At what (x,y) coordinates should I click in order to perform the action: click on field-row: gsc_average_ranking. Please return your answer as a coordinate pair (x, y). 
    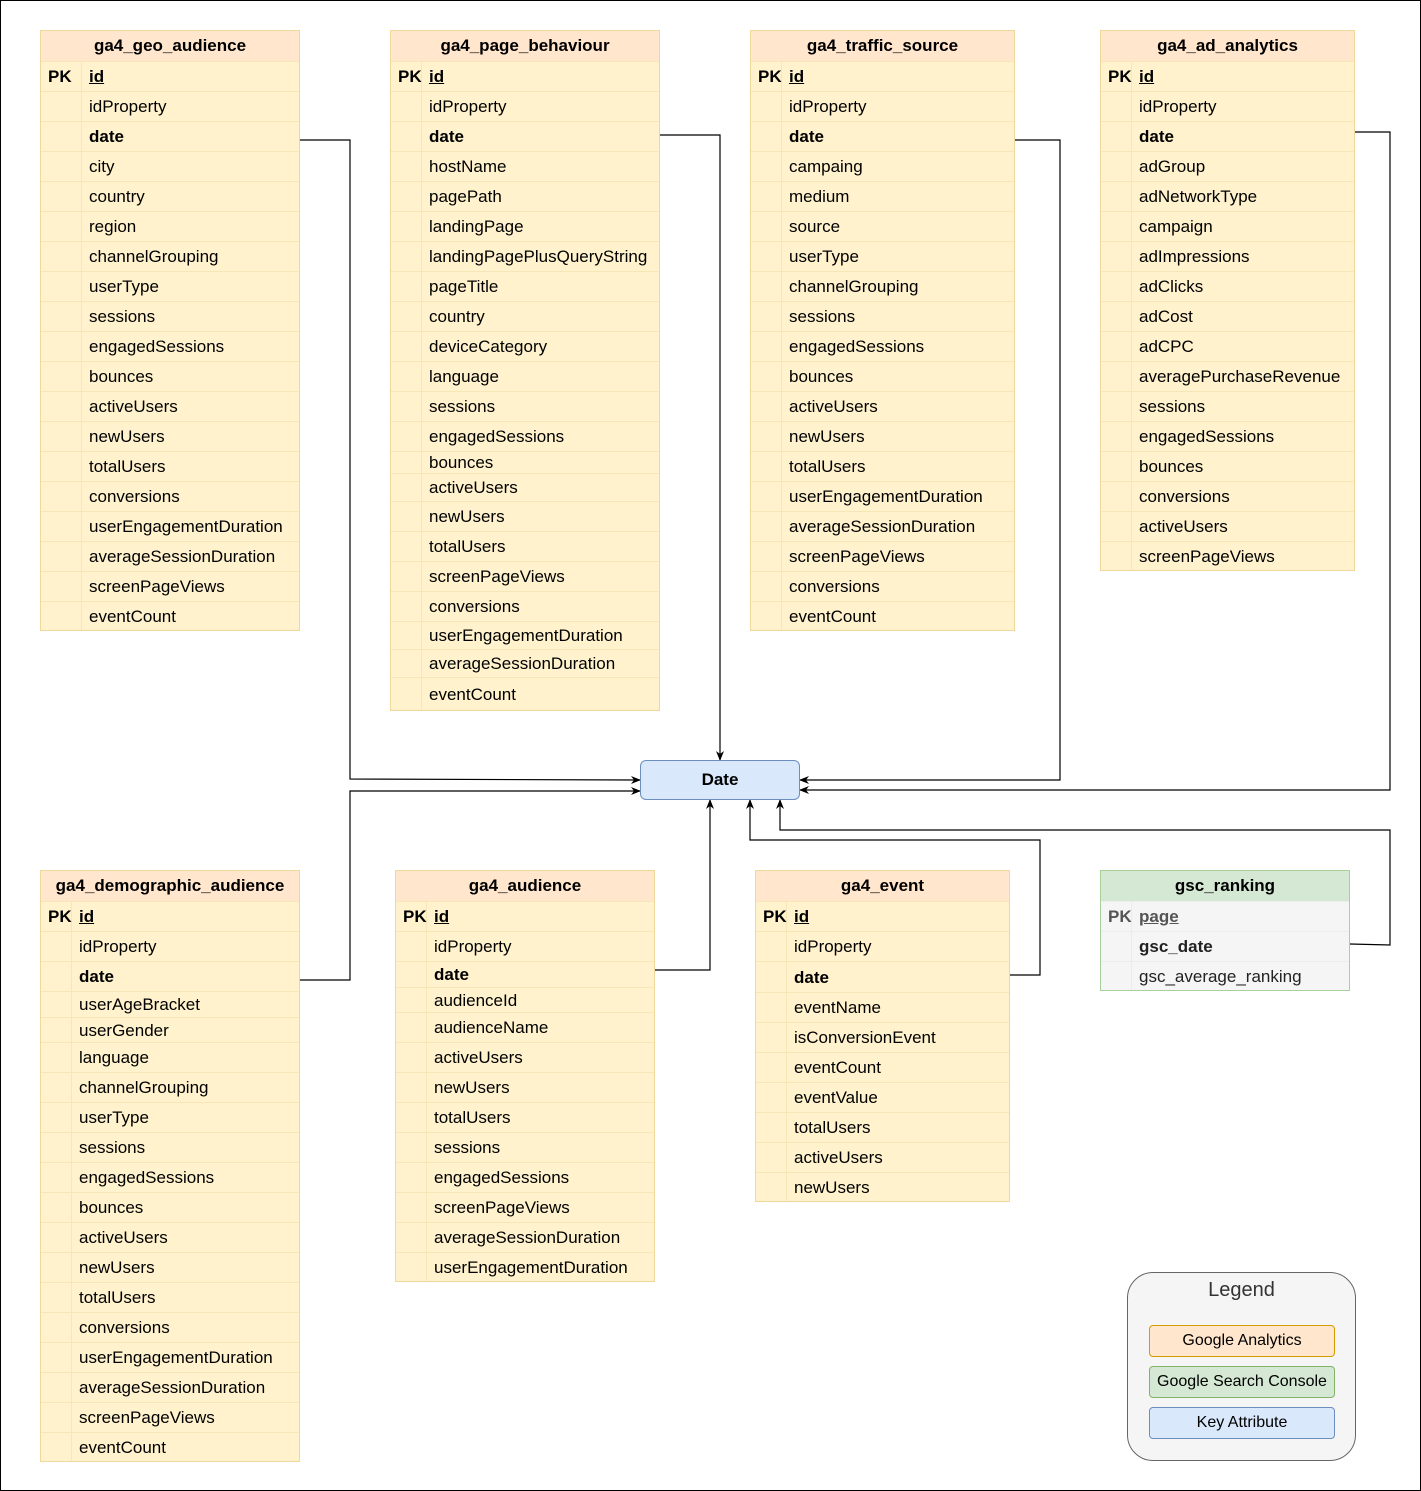
    Looking at the image, I should click on (1225, 976).